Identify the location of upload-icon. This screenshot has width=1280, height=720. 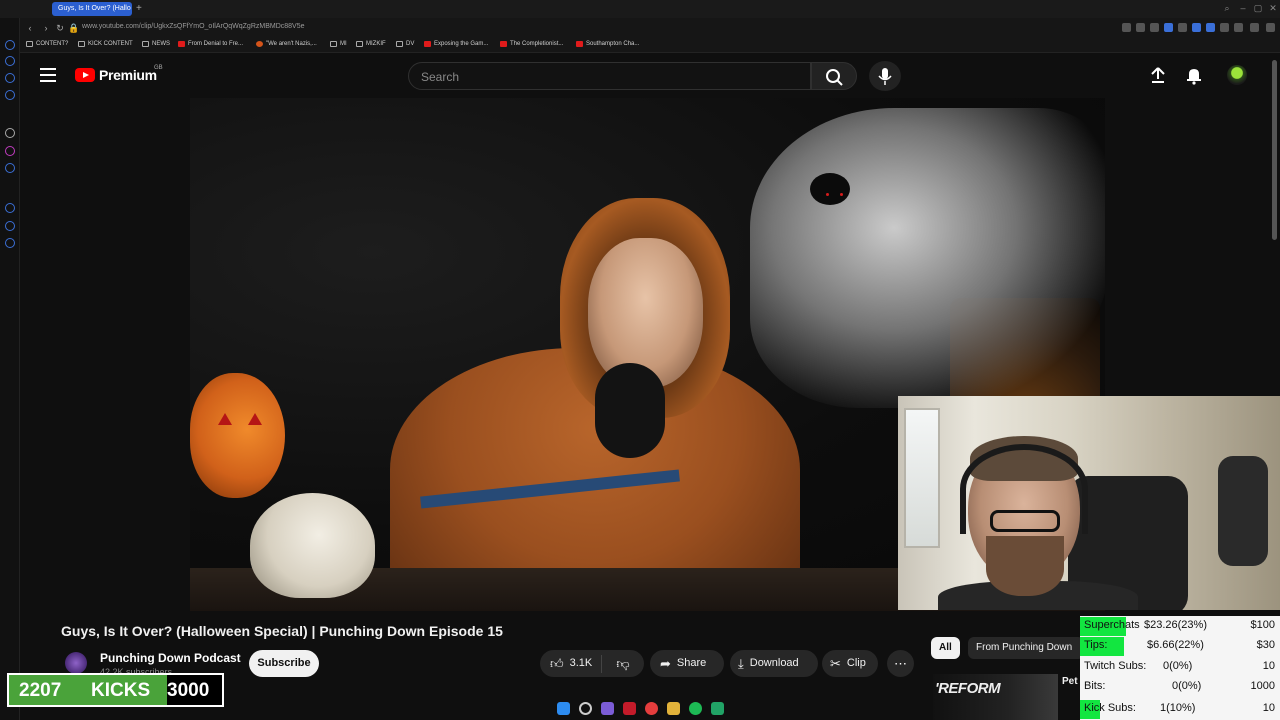
(1158, 75).